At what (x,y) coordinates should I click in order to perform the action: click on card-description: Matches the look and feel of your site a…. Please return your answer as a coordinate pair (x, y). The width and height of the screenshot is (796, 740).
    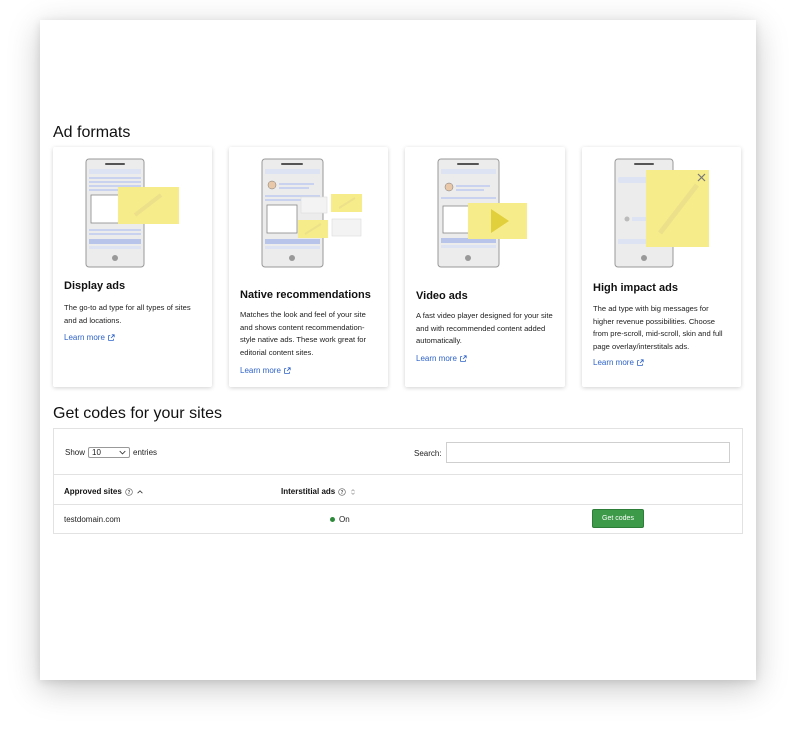
    Looking at the image, I should click on (303, 333).